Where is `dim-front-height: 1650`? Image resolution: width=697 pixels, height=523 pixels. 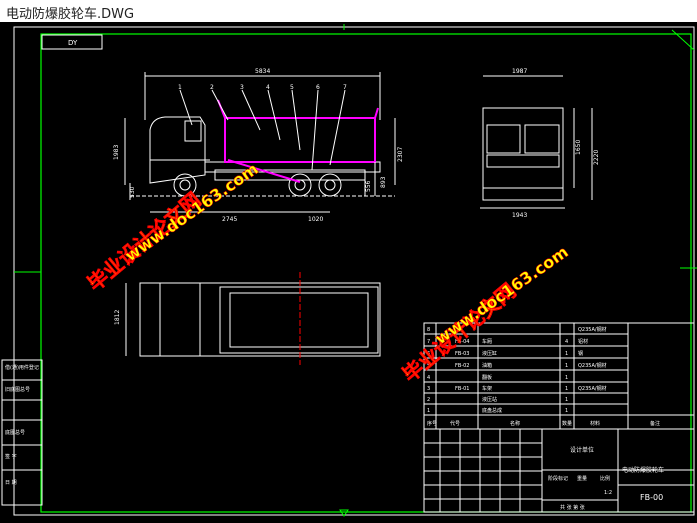 dim-front-height: 1650 is located at coordinates (578, 147).